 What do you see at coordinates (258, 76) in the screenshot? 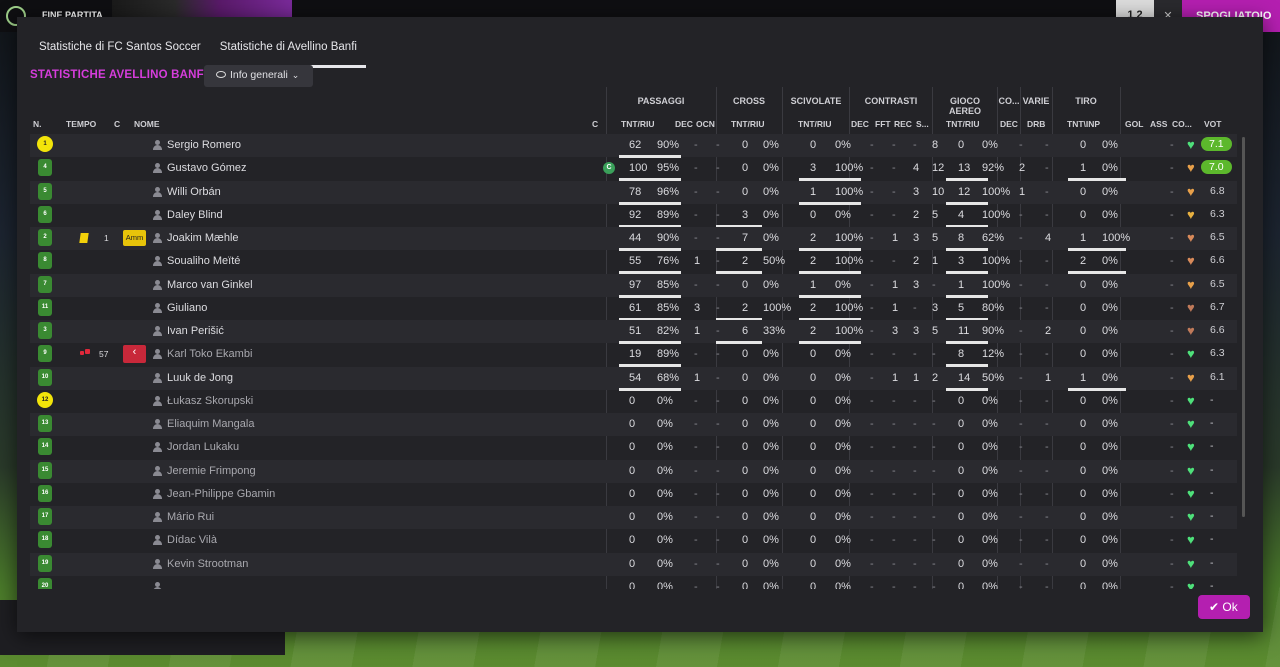
I see `view-dropdown: Info generali ⌄` at bounding box center [258, 76].